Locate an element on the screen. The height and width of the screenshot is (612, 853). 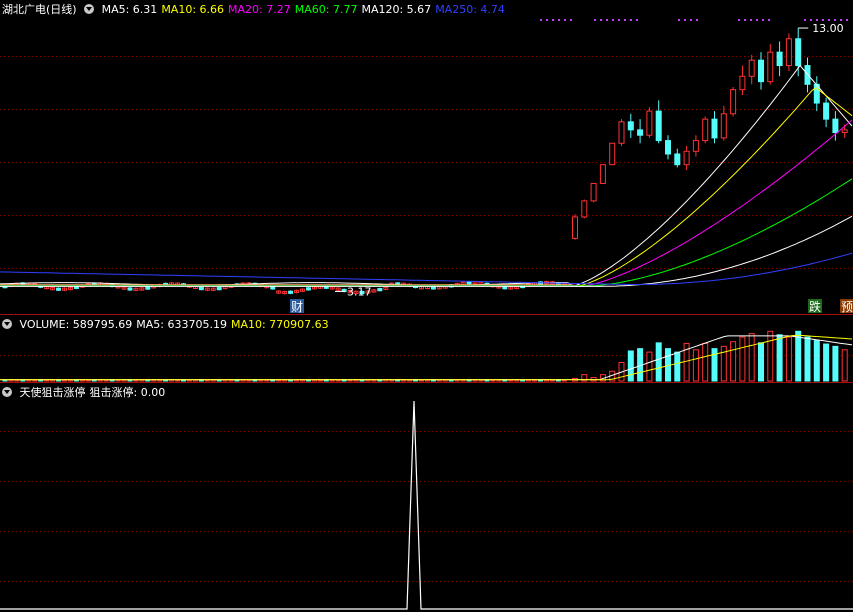
legend-label: MA20: 7.27 is located at coordinates (259, 9).